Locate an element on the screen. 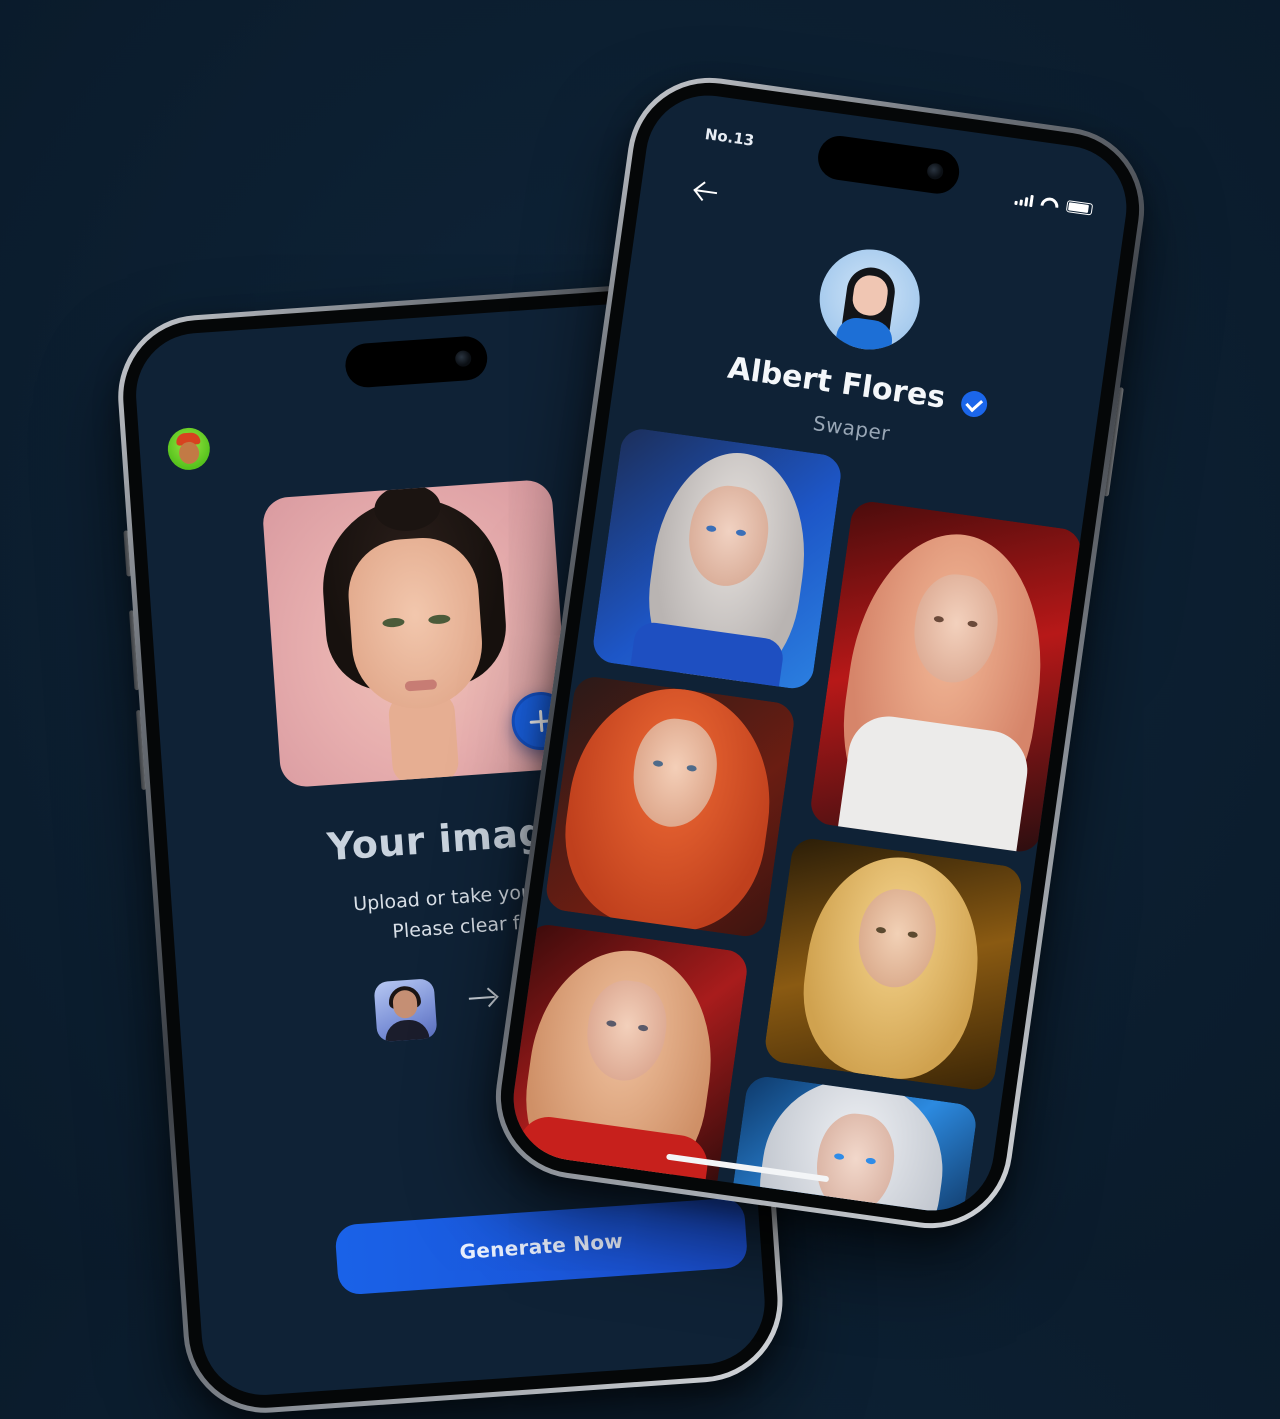 The image size is (1280, 1419). battery-icon is located at coordinates (1079, 208).